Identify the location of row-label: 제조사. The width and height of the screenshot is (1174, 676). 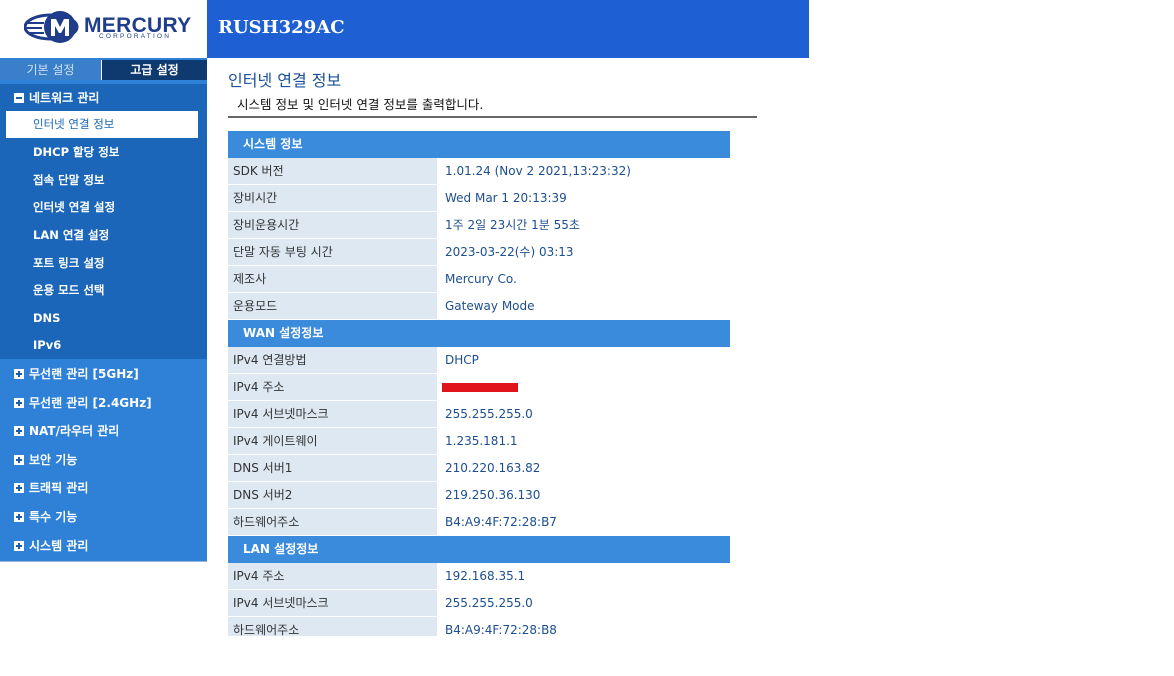
(332, 279).